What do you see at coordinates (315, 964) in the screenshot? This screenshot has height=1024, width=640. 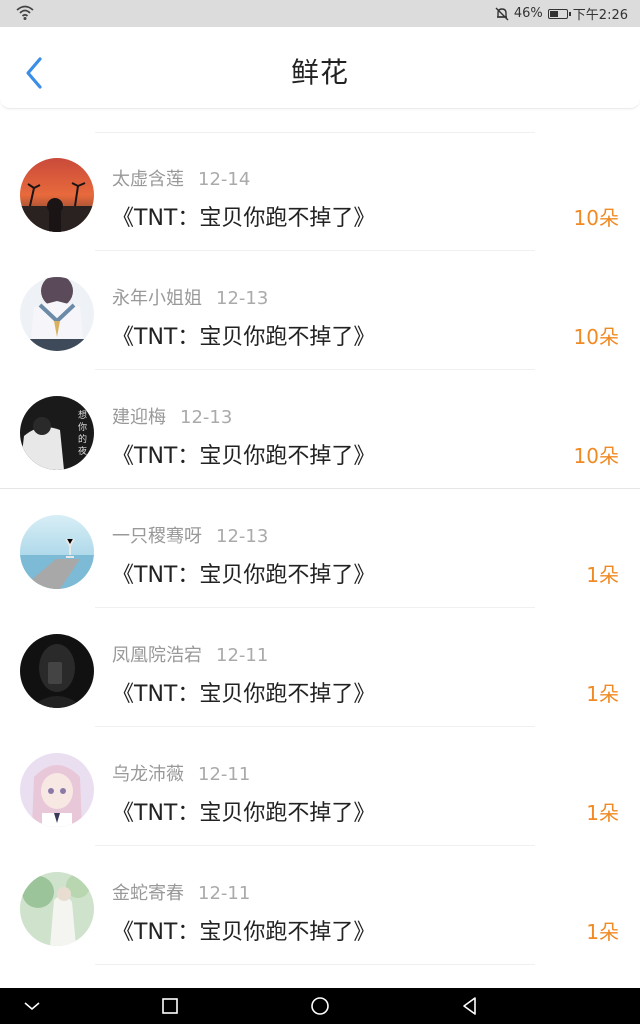 I see `list-divider` at bounding box center [315, 964].